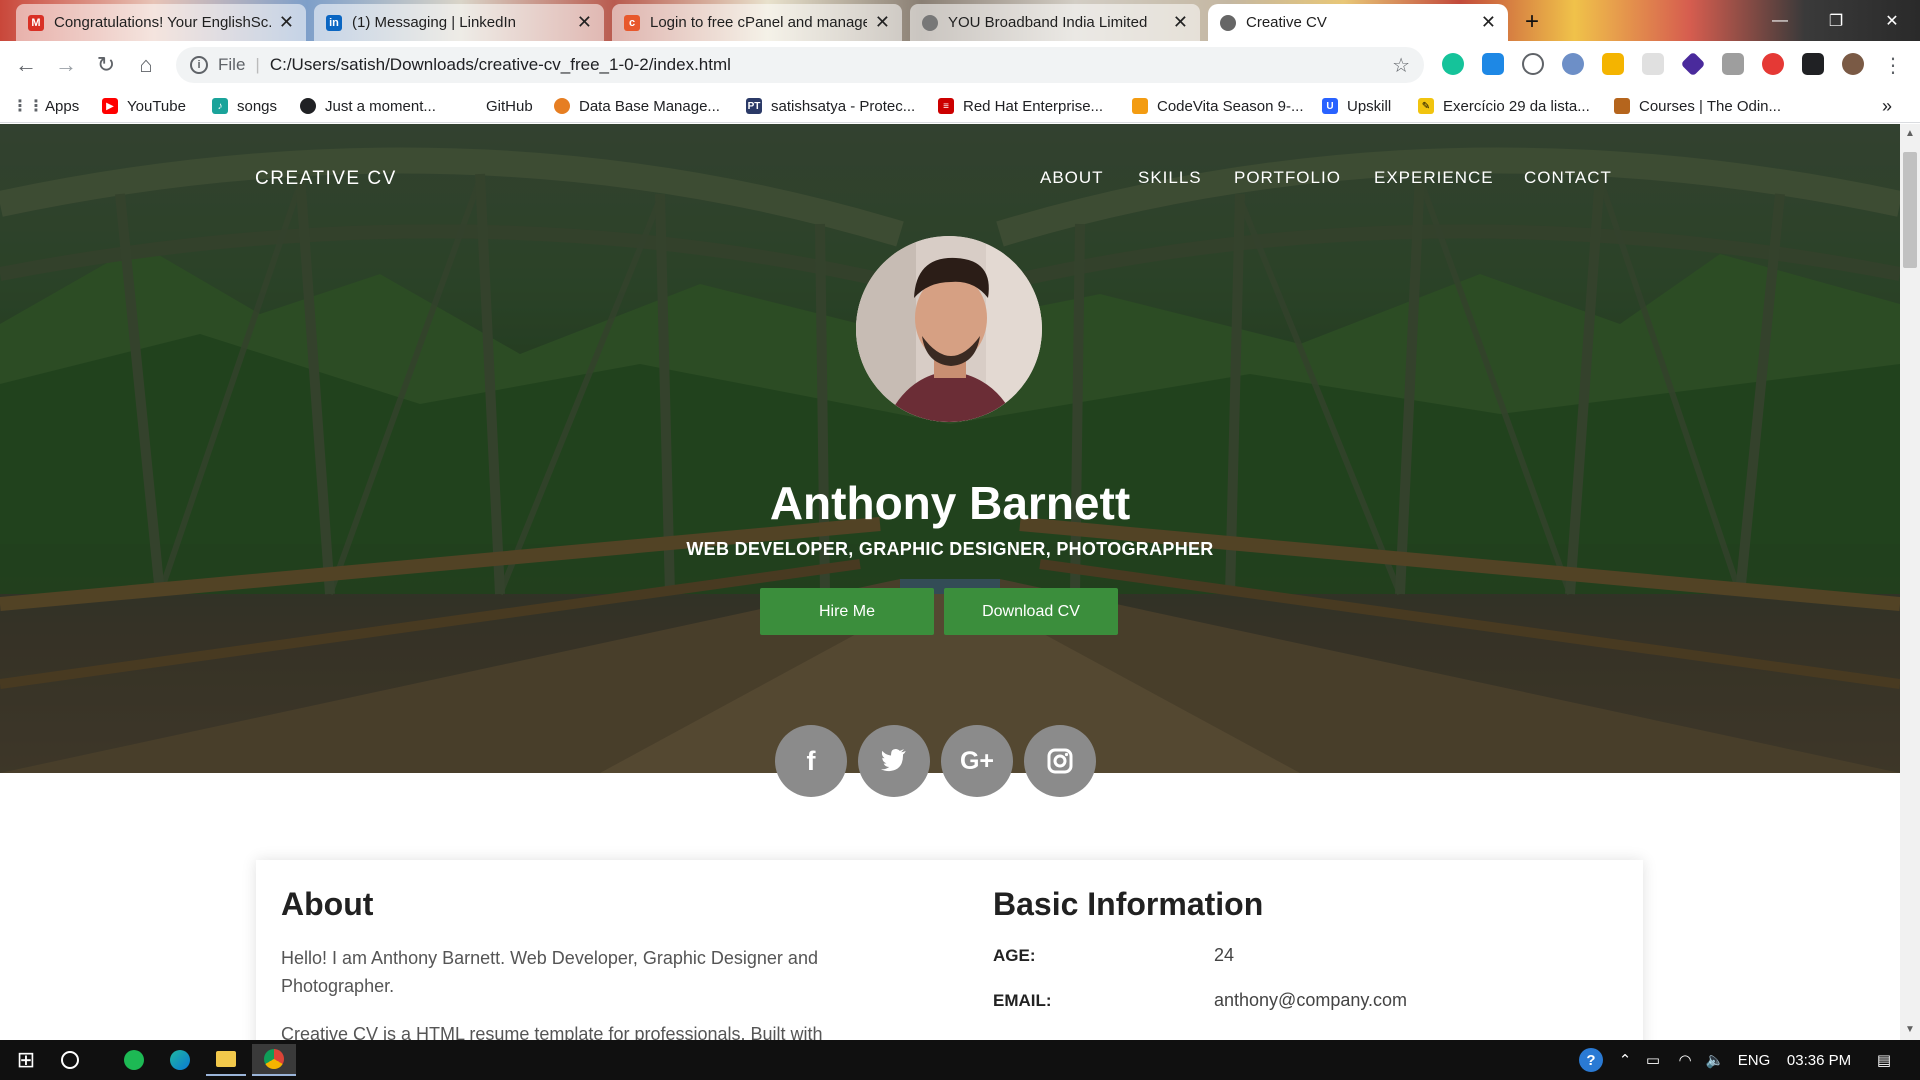 The height and width of the screenshot is (1080, 1920). I want to click on back-icon: ←, so click(26, 65).